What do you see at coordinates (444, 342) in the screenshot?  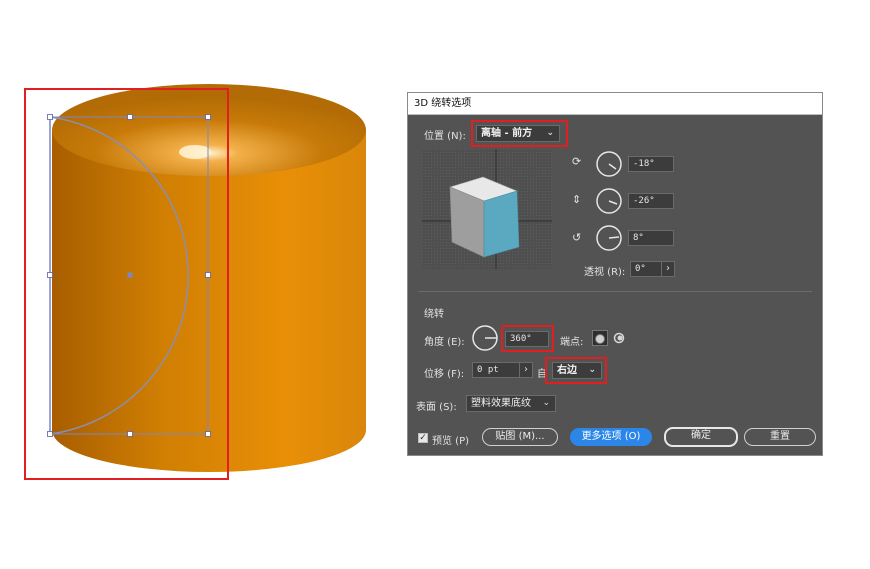 I see `angle-label: 角度 (E):` at bounding box center [444, 342].